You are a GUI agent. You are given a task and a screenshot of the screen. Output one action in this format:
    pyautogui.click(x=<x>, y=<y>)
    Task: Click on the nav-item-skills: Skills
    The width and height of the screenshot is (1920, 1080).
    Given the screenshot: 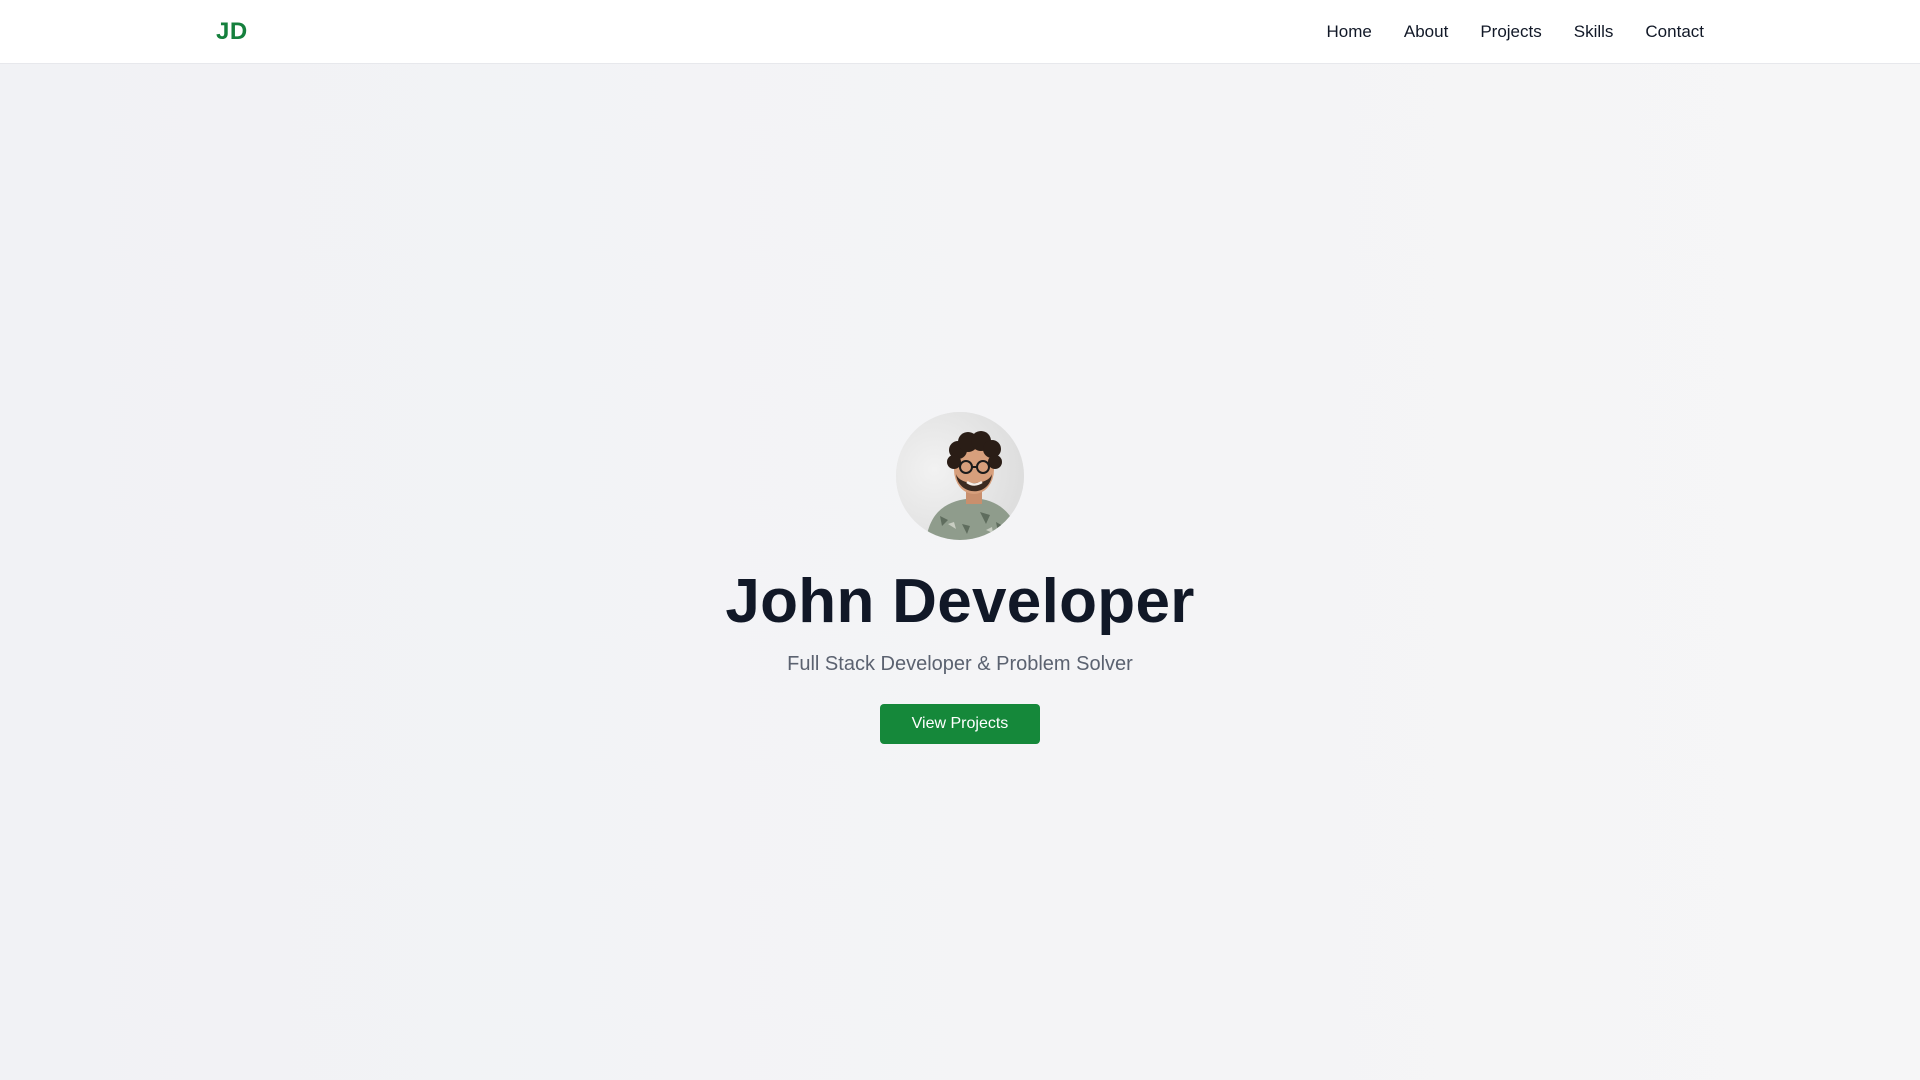 What is the action you would take?
    pyautogui.click(x=1594, y=32)
    